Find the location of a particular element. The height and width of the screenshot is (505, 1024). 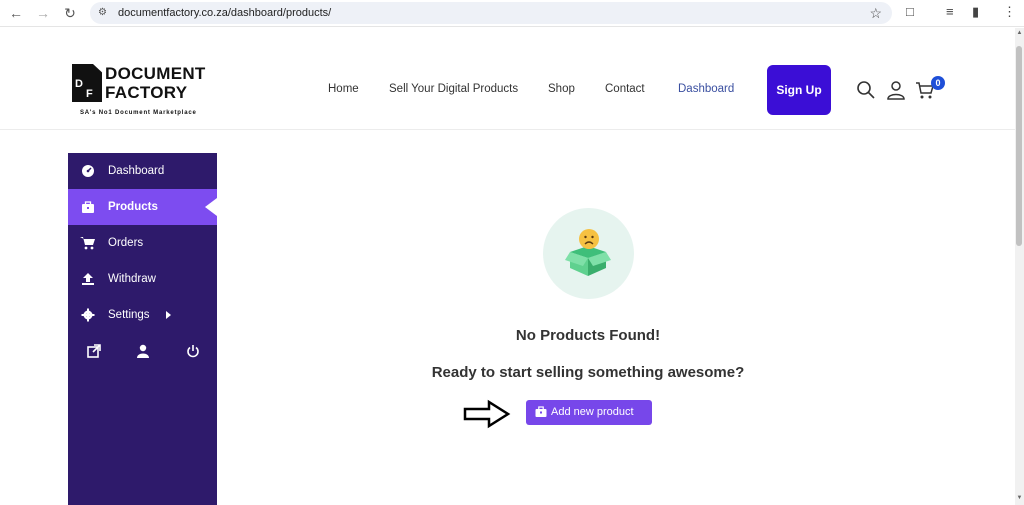

forward-icon: → is located at coordinates (43, 13).